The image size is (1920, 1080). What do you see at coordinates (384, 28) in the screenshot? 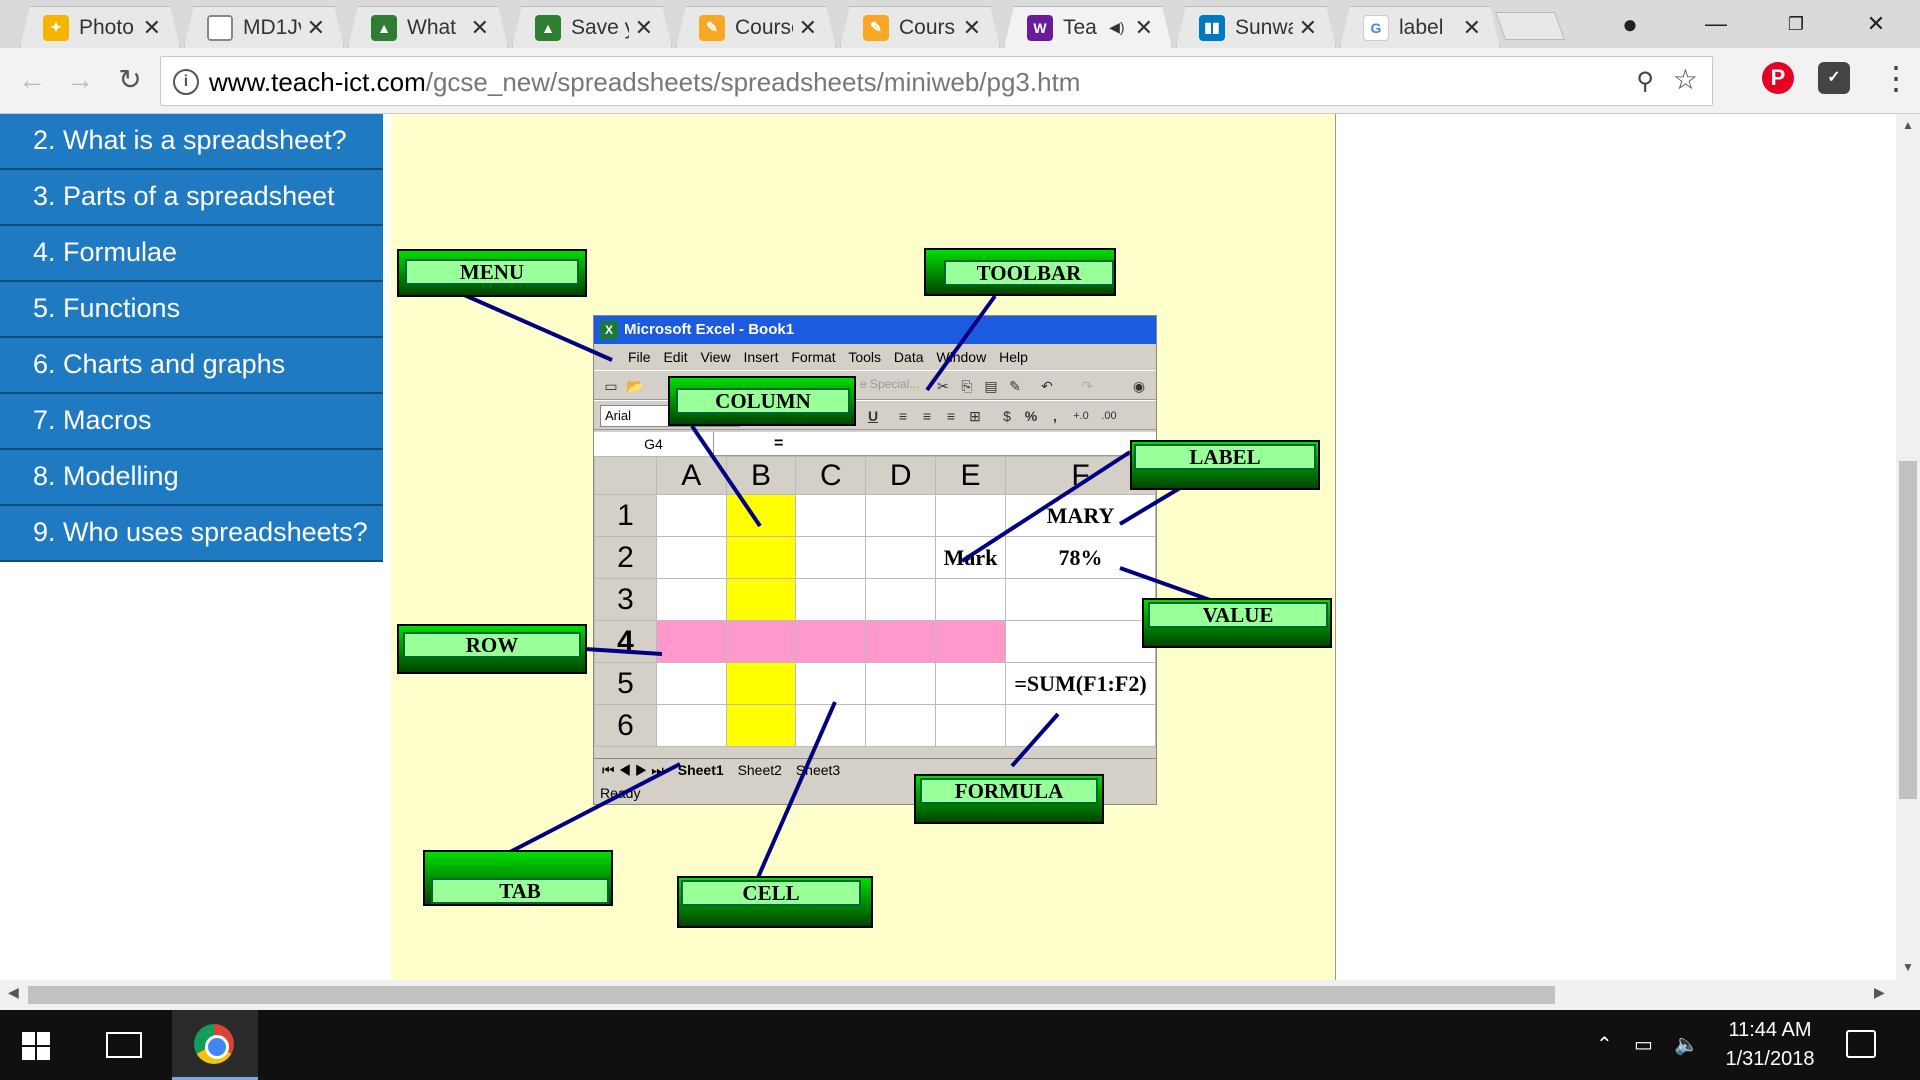
I see `classroom-icon: ▲` at bounding box center [384, 28].